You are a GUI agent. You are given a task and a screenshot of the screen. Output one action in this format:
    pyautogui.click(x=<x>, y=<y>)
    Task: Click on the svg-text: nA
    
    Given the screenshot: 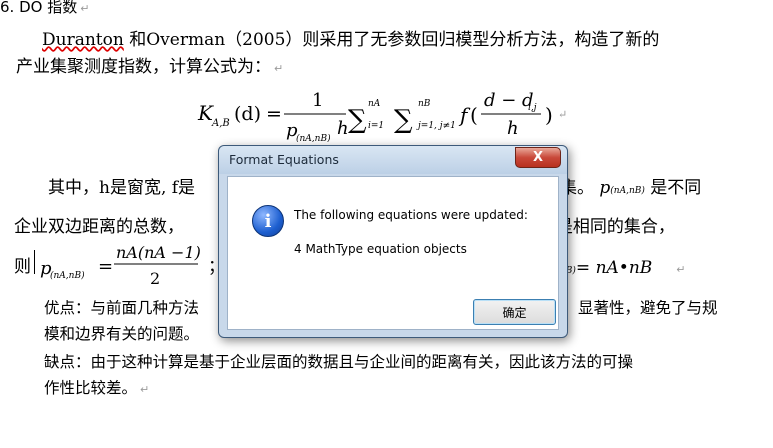 What is the action you would take?
    pyautogui.click(x=374, y=104)
    